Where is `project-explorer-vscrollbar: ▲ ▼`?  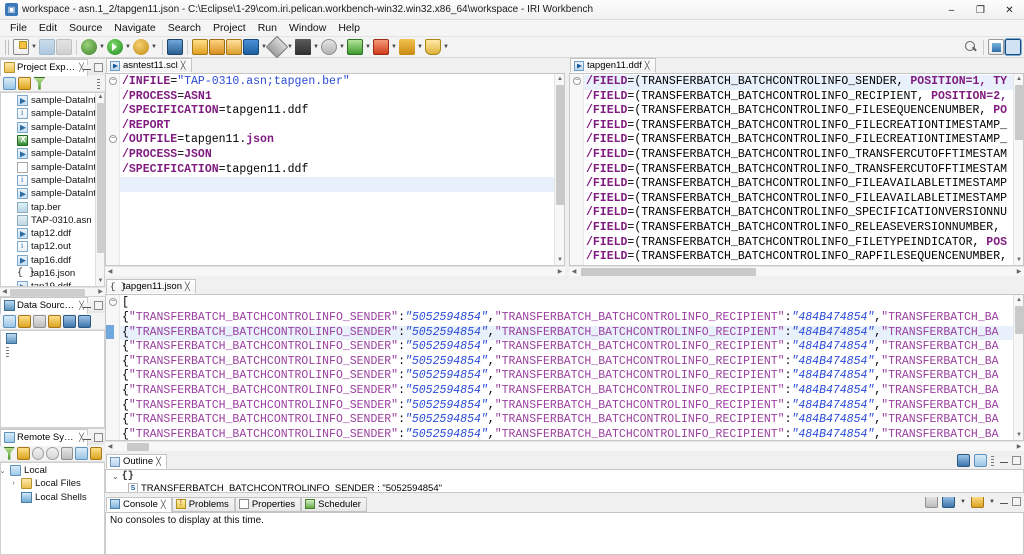 project-explorer-vscrollbar: ▲ ▼ is located at coordinates (99, 189).